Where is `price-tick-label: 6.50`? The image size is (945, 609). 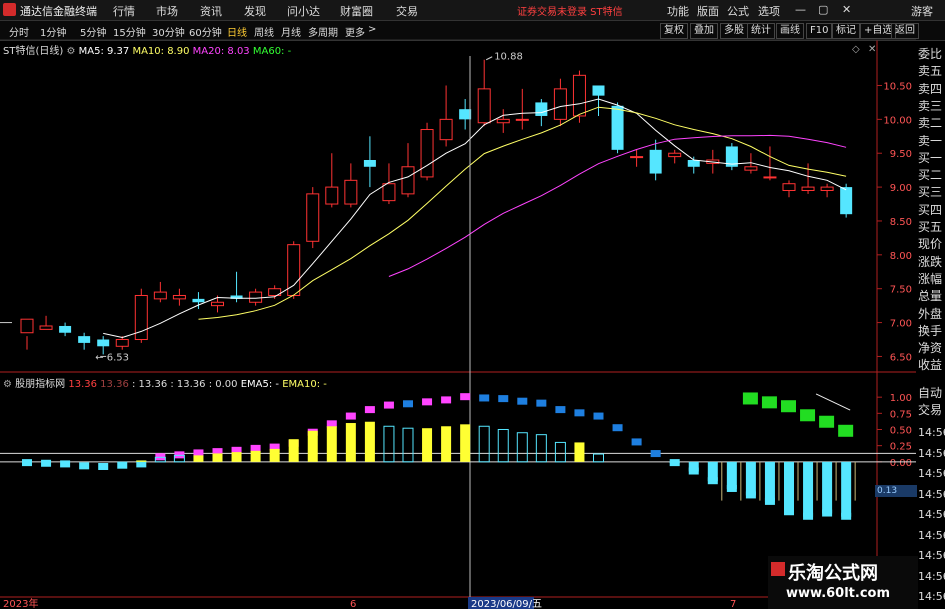 price-tick-label: 6.50 is located at coordinates (901, 357).